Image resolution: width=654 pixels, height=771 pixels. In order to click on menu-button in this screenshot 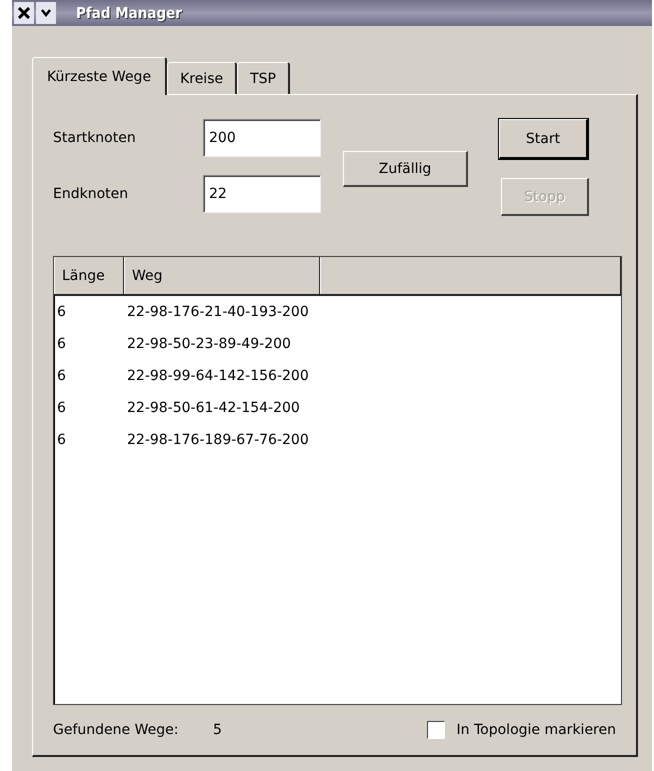, I will do `click(46, 13)`.